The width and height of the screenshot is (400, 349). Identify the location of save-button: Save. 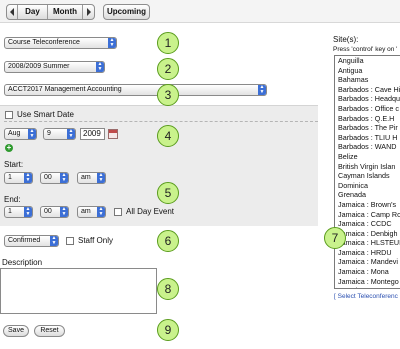
(16, 331).